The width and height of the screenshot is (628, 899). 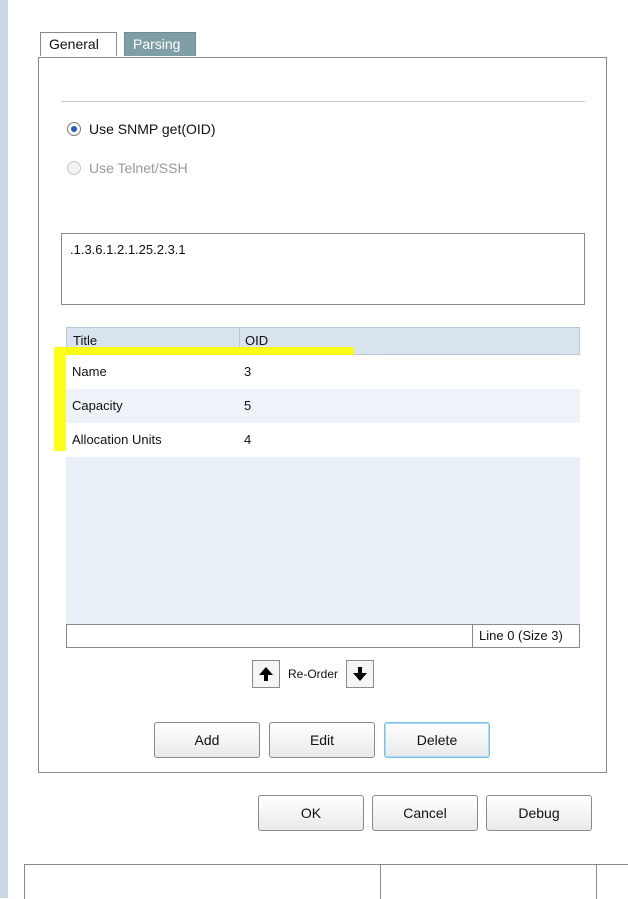 What do you see at coordinates (521, 635) in the screenshot?
I see `table-status: Line 0 (Size 3)` at bounding box center [521, 635].